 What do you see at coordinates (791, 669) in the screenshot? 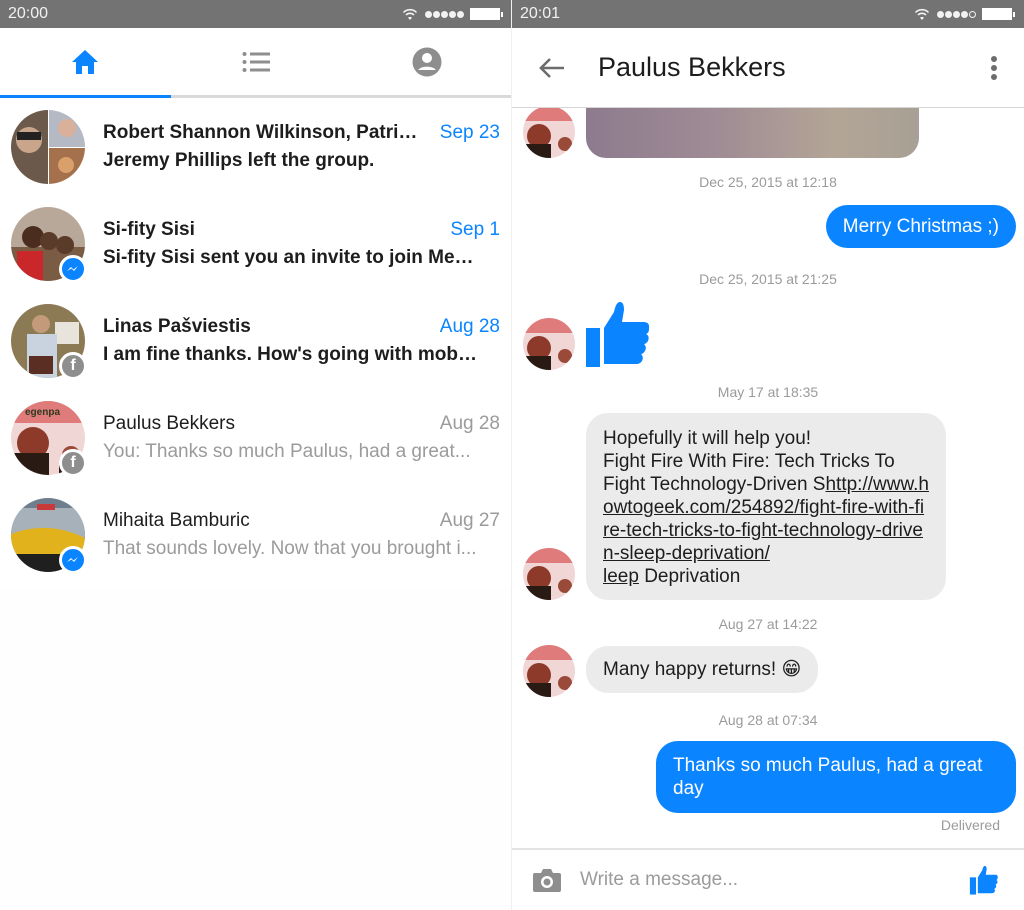
I see `grinning-emoji-icon: 😁` at bounding box center [791, 669].